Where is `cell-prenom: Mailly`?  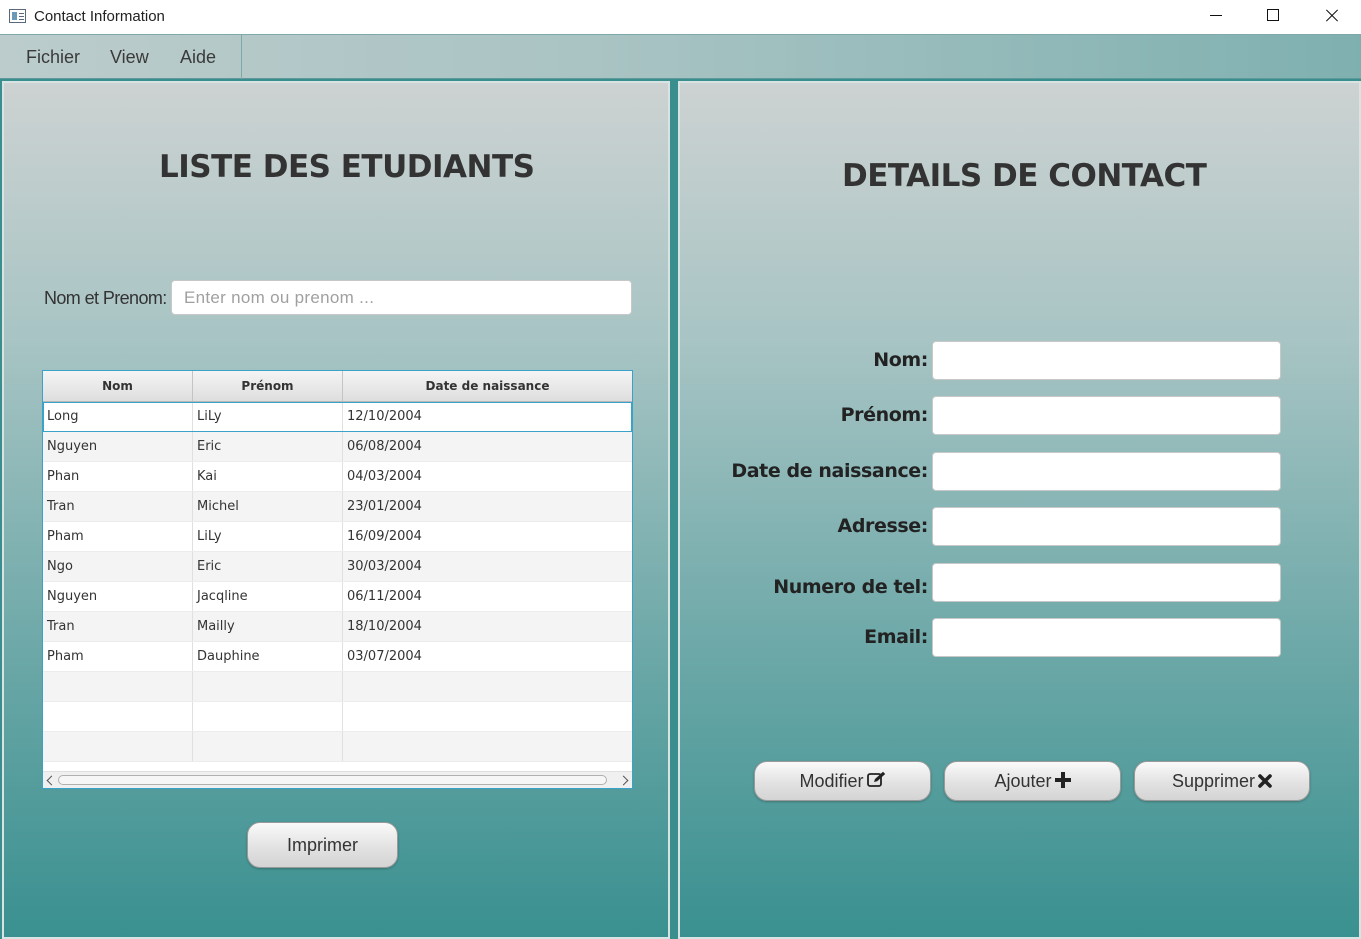 cell-prenom: Mailly is located at coordinates (268, 626).